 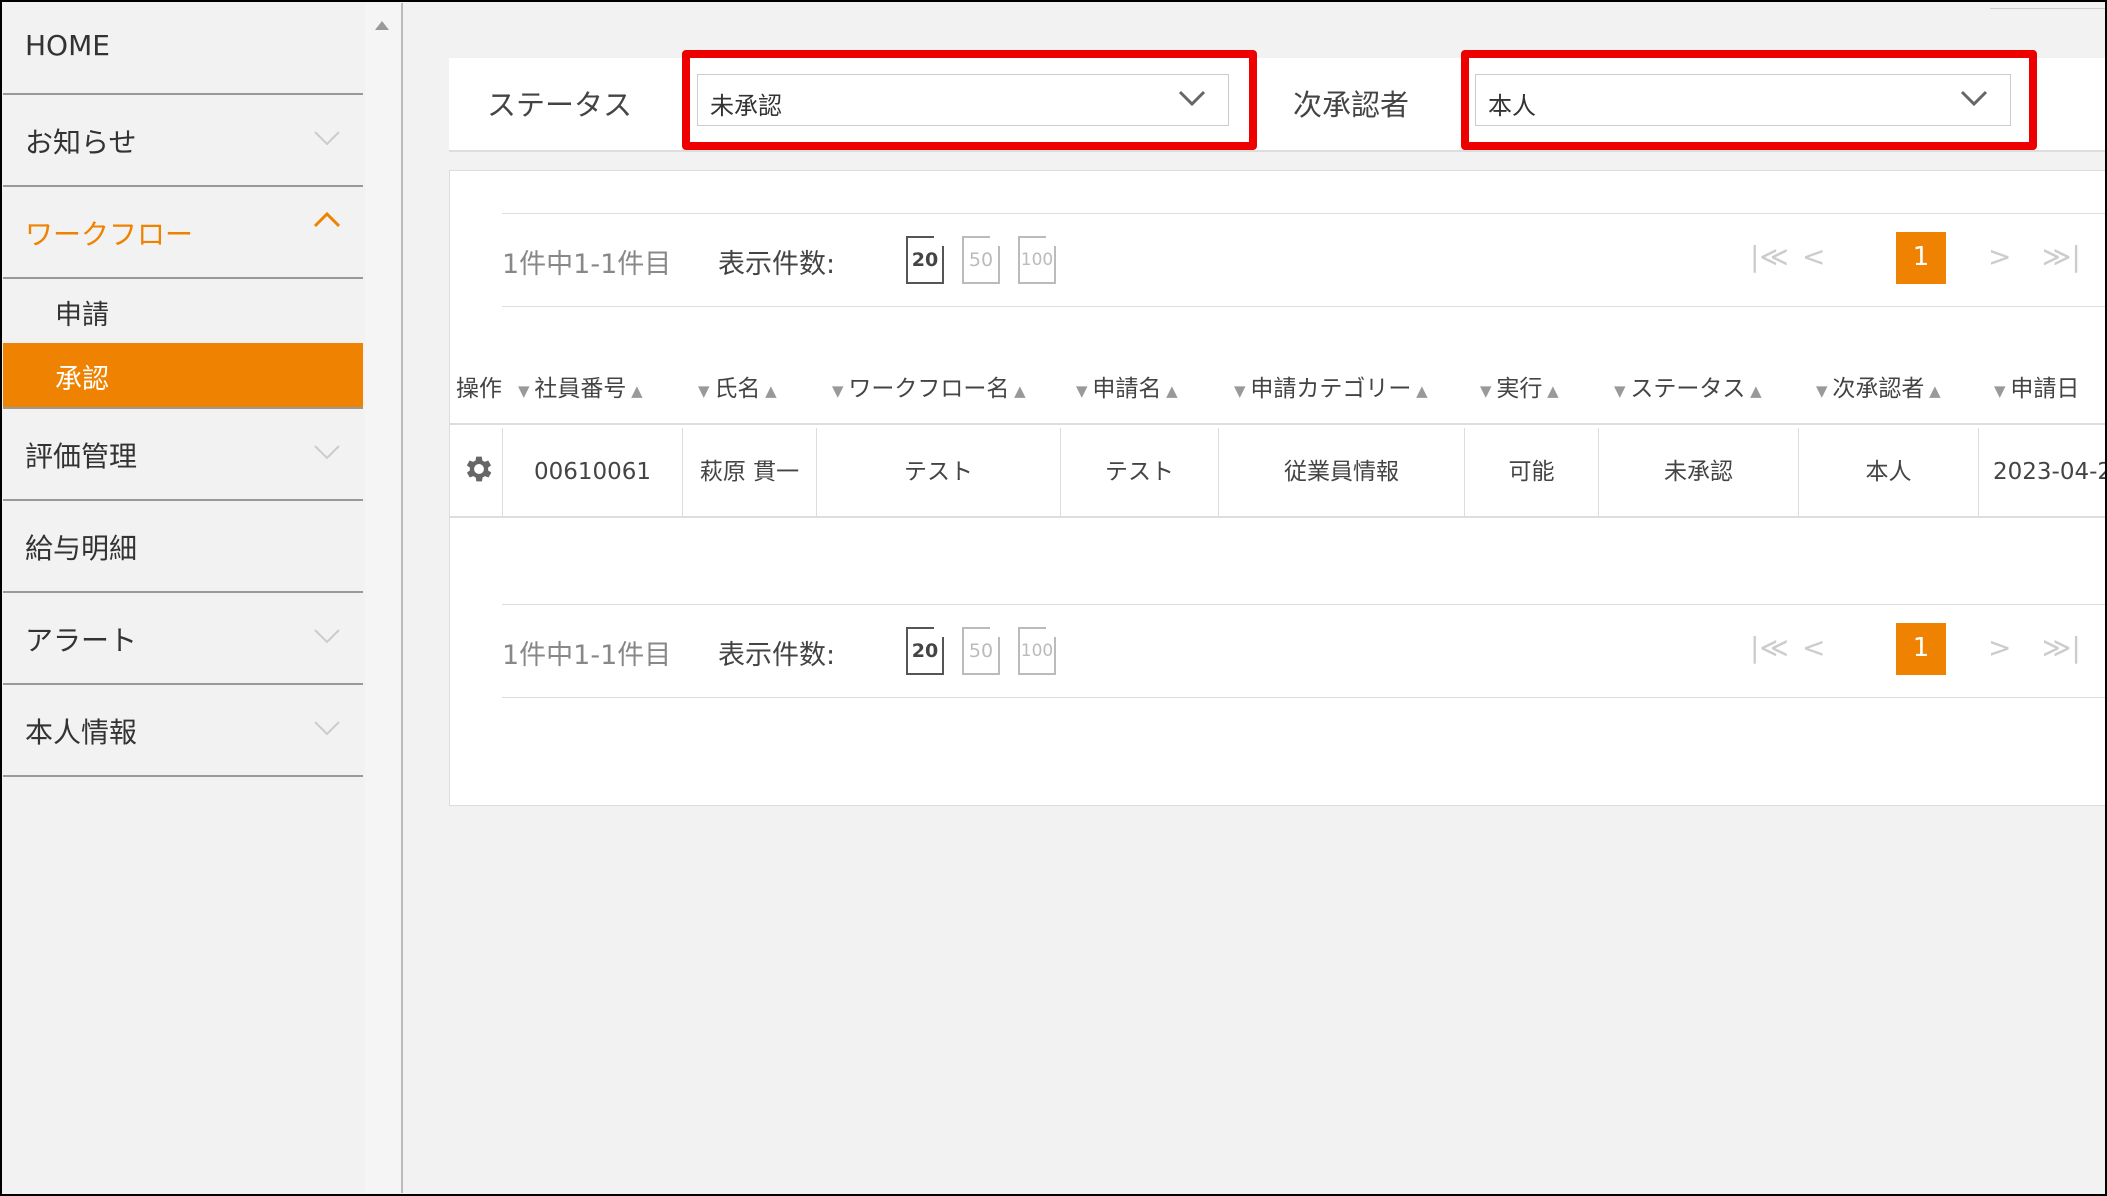 I want to click on sidebar-scrollbar, so click(x=384, y=598).